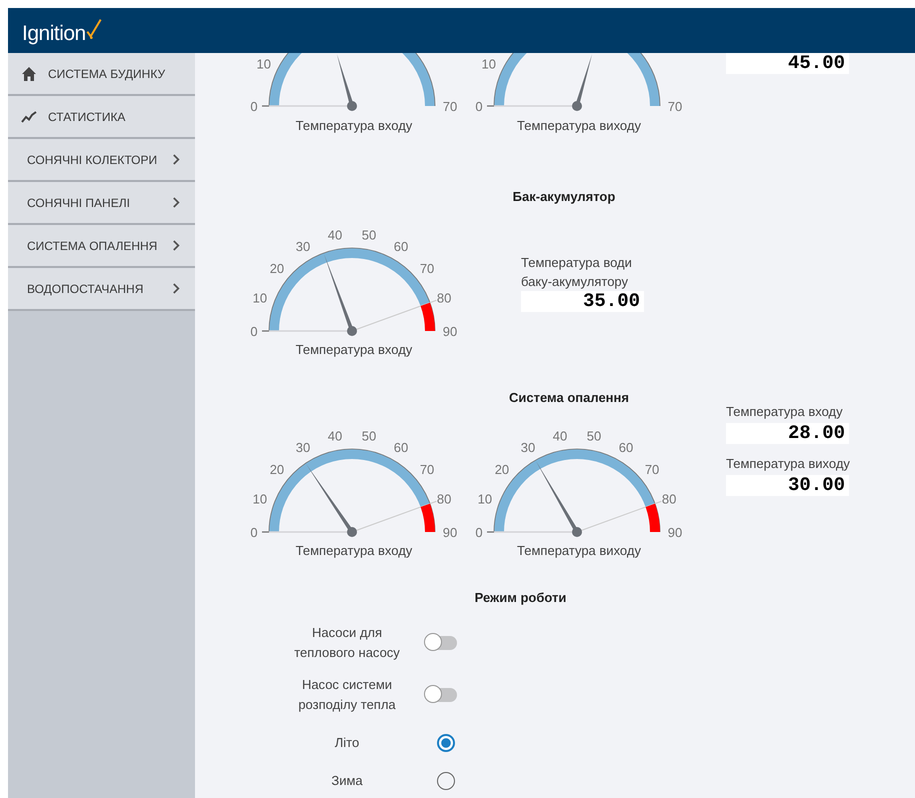  I want to click on numeric-readout: 35.00, so click(582, 301).